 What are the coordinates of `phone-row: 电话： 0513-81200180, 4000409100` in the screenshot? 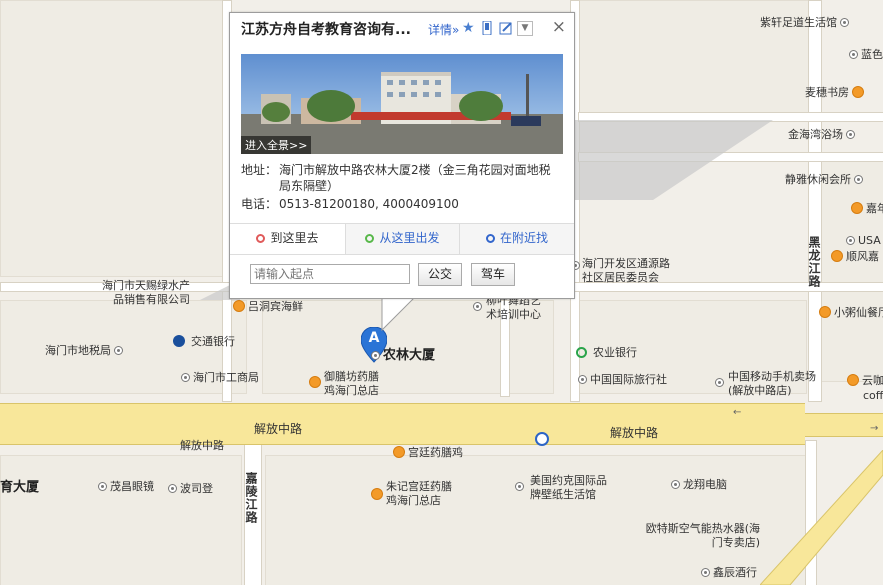 It's located at (401, 204).